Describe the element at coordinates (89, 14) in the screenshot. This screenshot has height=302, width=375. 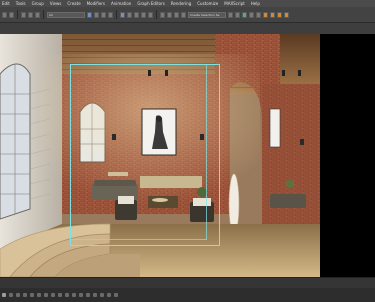
I see `select-object-icon` at that location.